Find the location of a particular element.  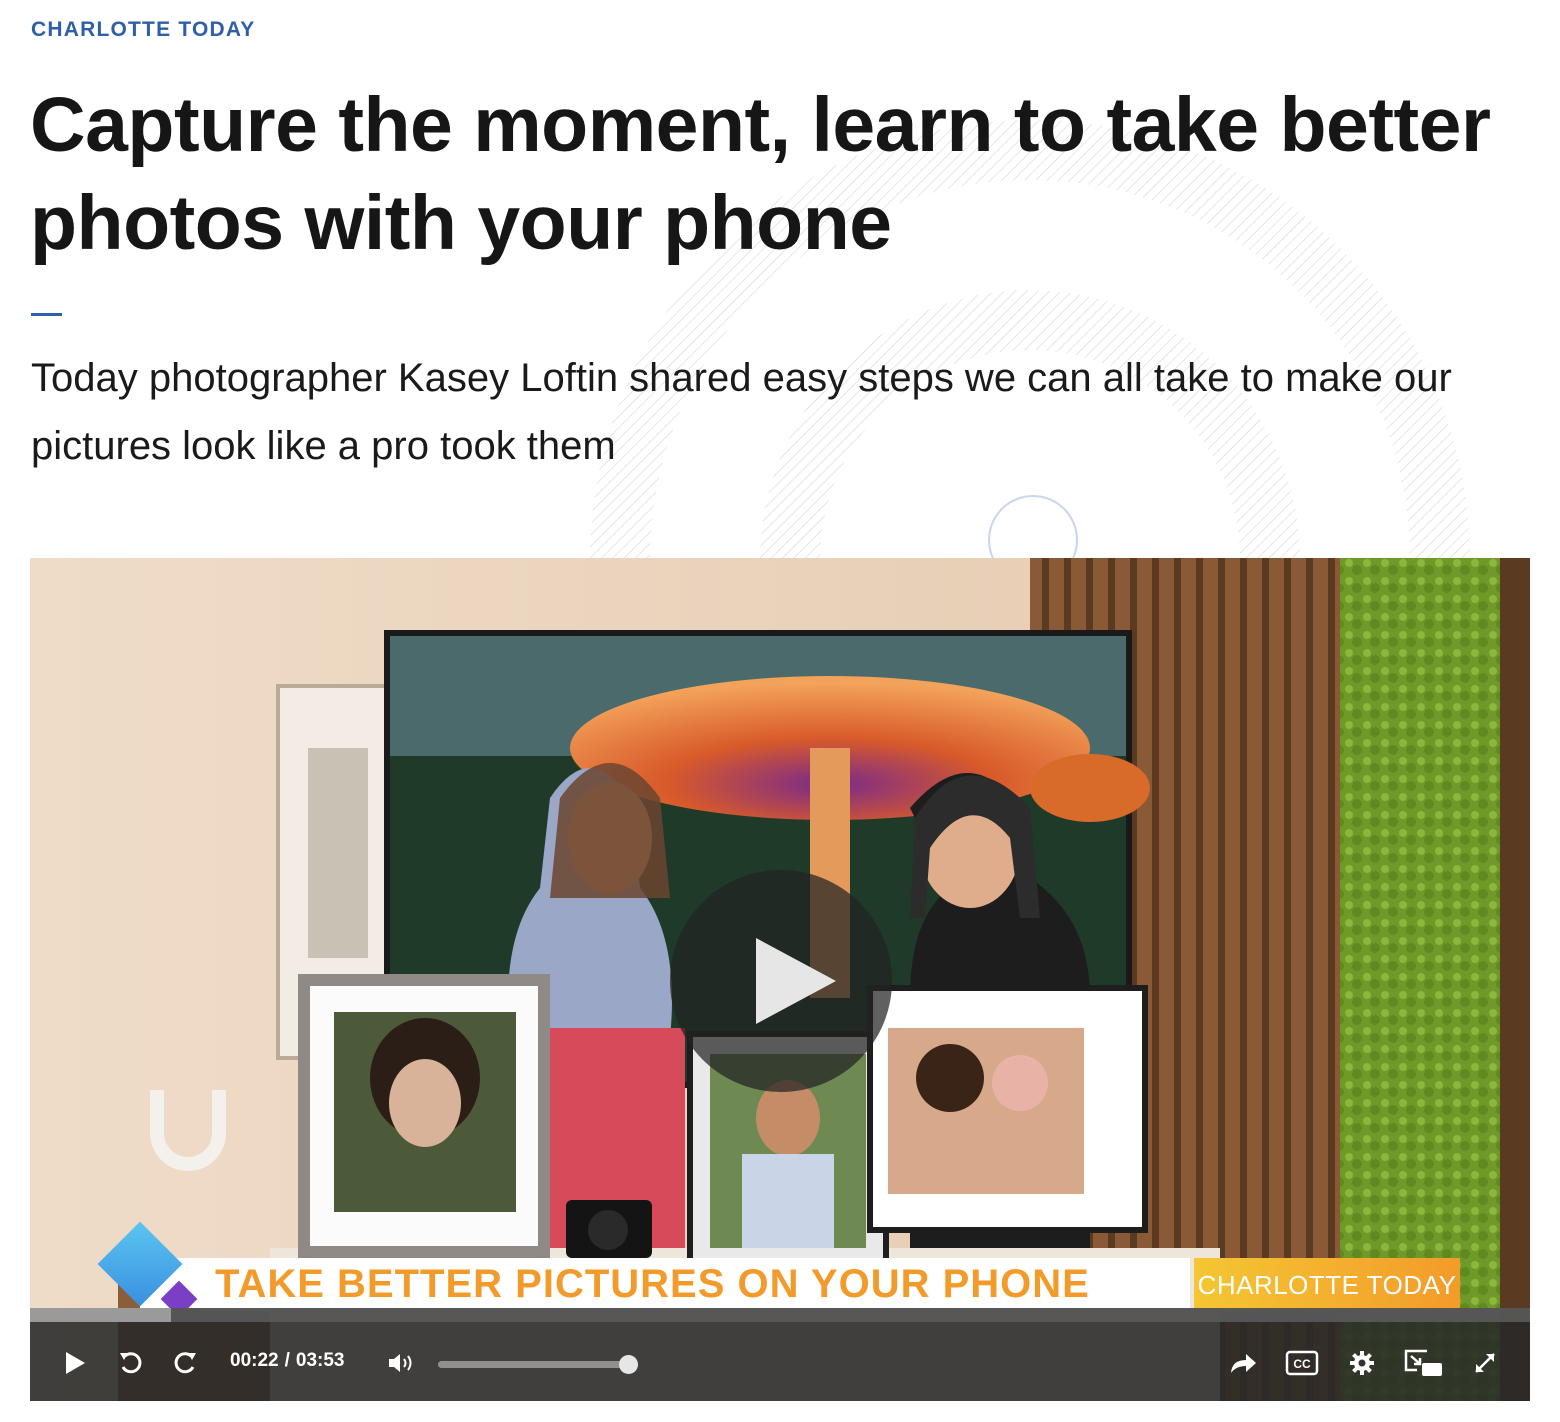

pip-button is located at coordinates (1424, 1363).